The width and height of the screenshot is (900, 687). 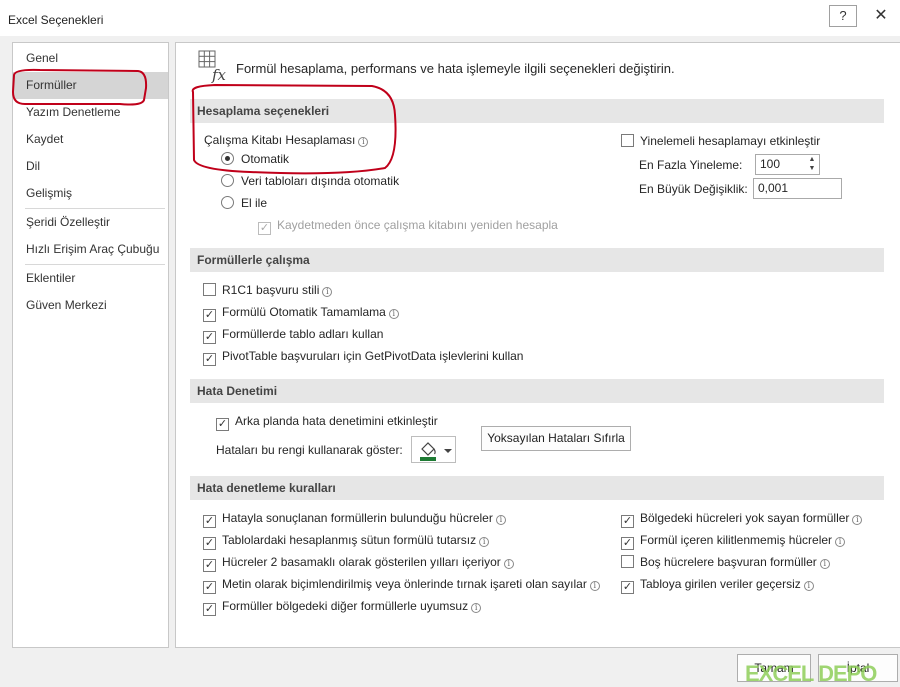 What do you see at coordinates (537, 391) in the screenshot?
I see `section-error-checking: Hata Denetimi` at bounding box center [537, 391].